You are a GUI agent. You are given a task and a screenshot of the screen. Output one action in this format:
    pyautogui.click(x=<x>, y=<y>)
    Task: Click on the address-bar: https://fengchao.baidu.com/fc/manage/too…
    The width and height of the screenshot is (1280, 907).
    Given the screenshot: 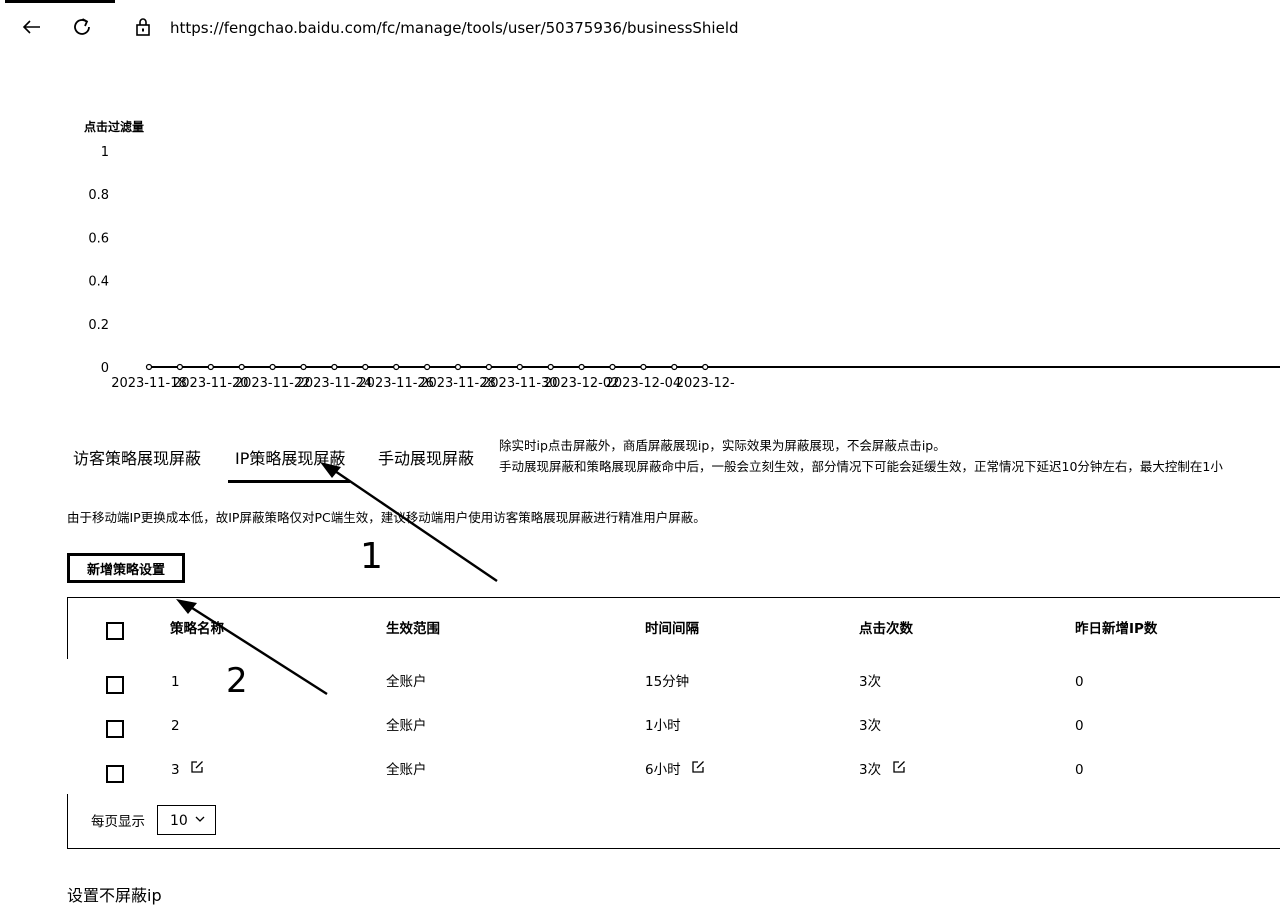 What is the action you would take?
    pyautogui.click(x=454, y=28)
    